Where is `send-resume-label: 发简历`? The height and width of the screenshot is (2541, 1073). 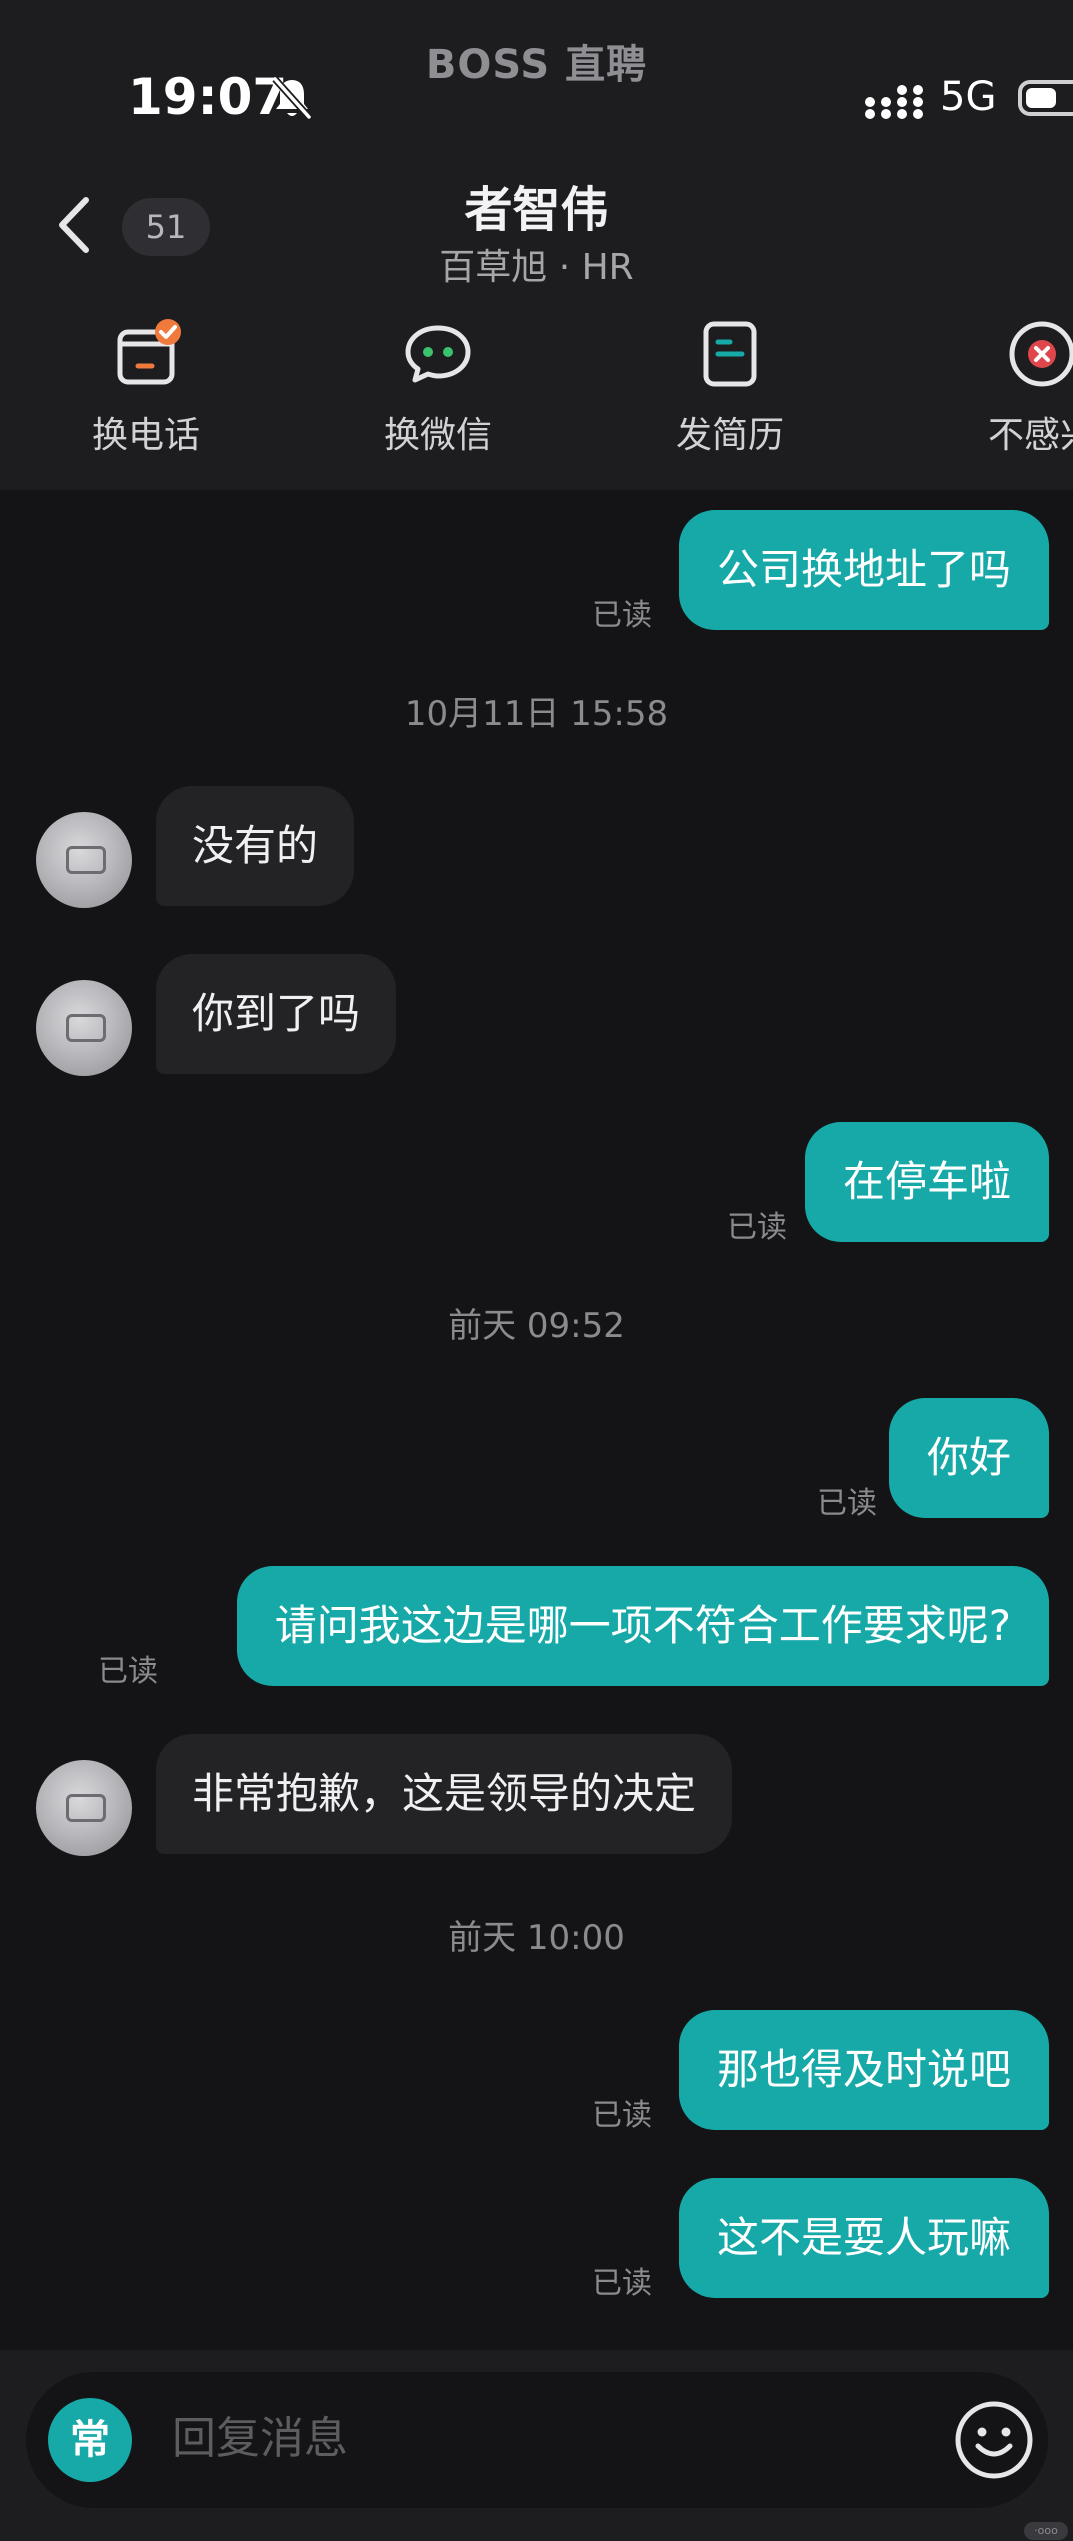 send-resume-label: 发简历 is located at coordinates (729, 435).